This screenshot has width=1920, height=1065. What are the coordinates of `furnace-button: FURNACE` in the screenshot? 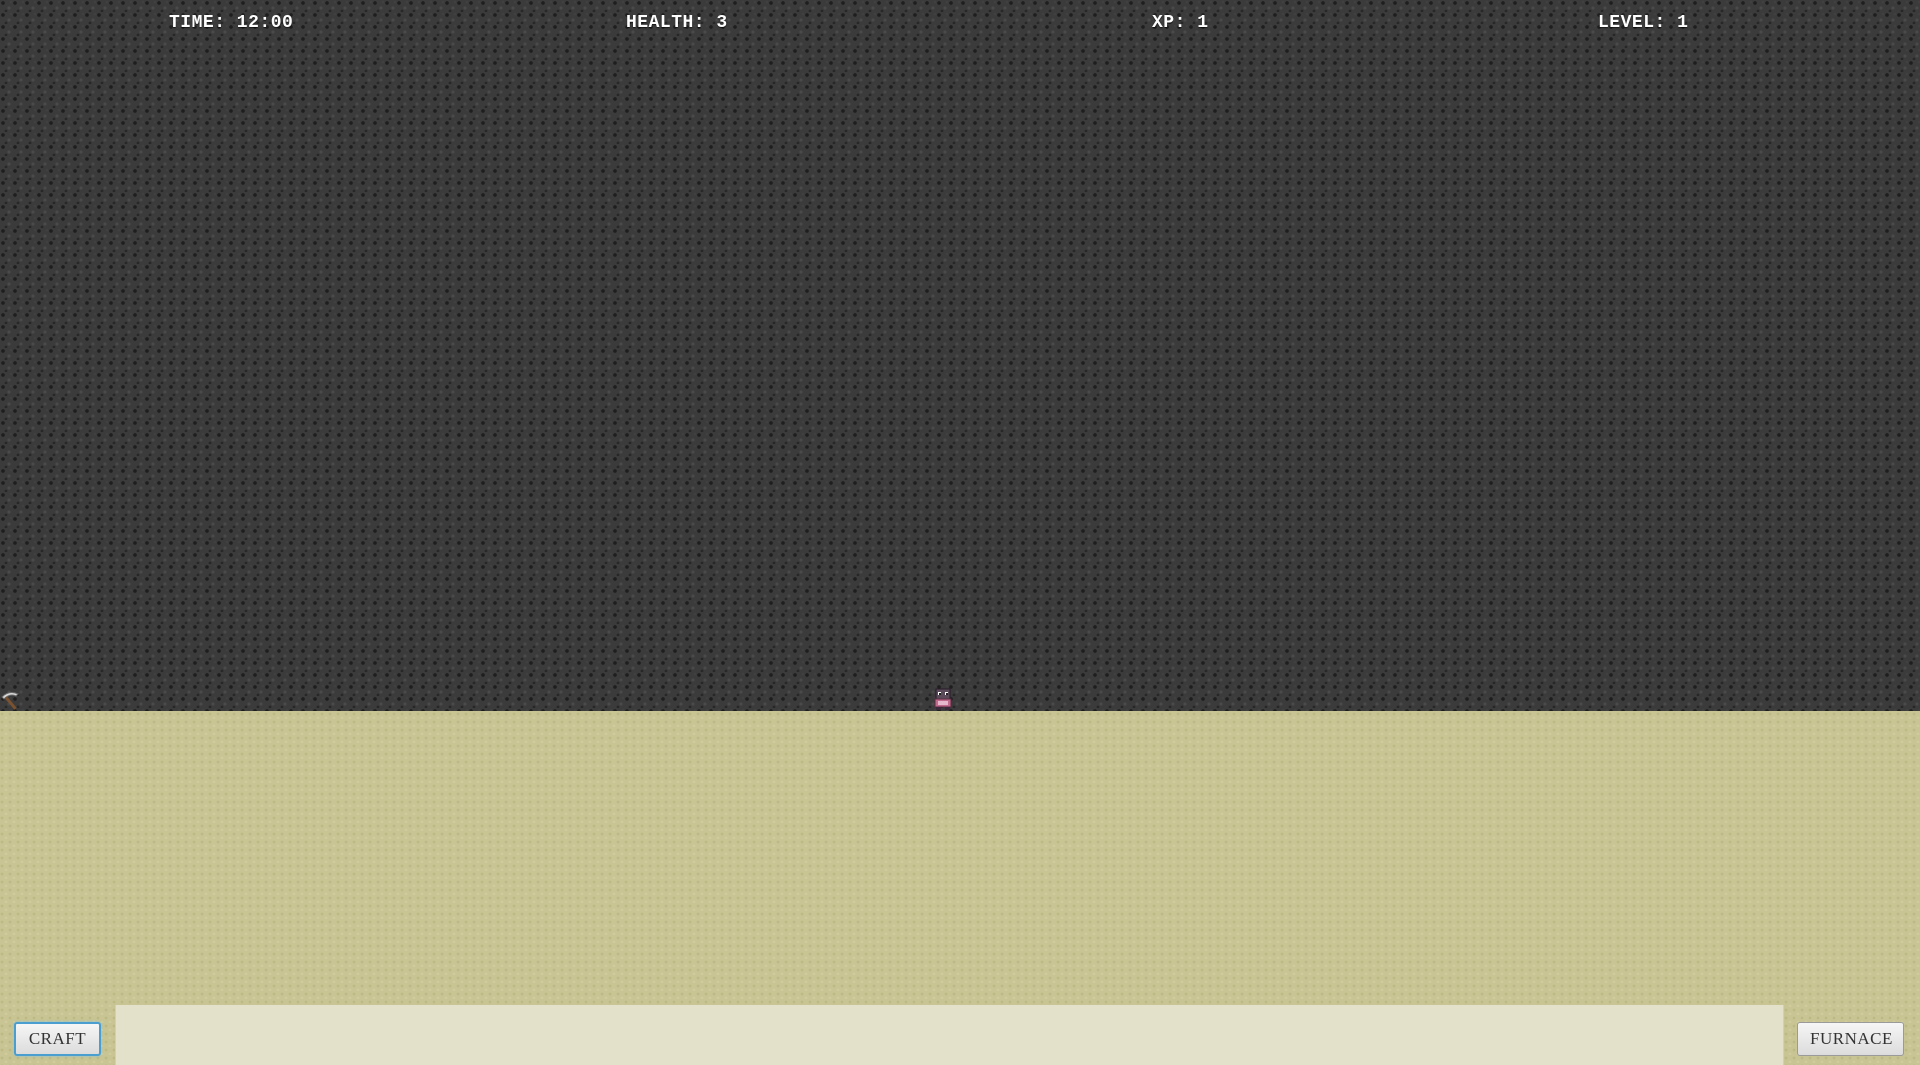 It's located at (1850, 1039).